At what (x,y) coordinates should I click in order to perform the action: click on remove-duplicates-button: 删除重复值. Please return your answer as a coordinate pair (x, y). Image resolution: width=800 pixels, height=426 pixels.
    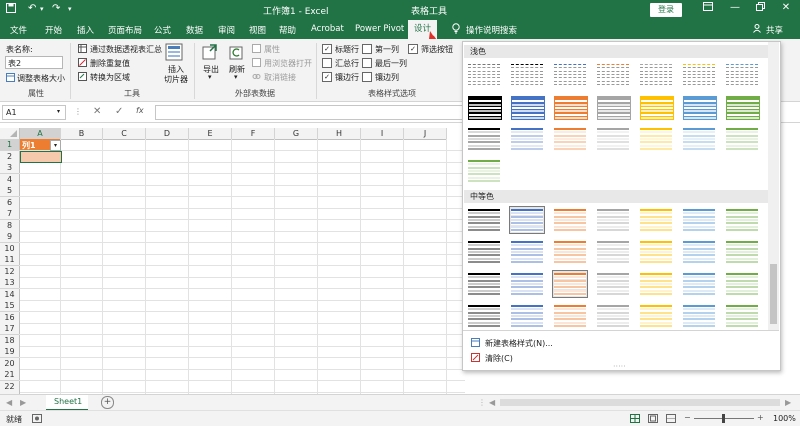
    Looking at the image, I should click on (110, 63).